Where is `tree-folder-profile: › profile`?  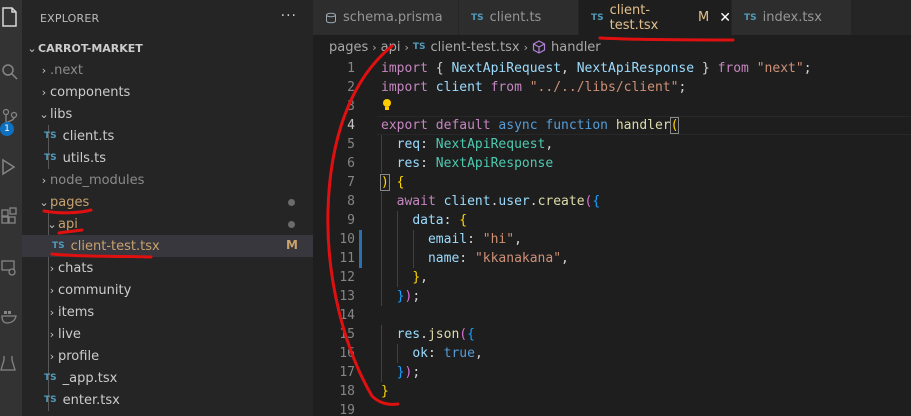
tree-folder-profile: › profile is located at coordinates (167, 356).